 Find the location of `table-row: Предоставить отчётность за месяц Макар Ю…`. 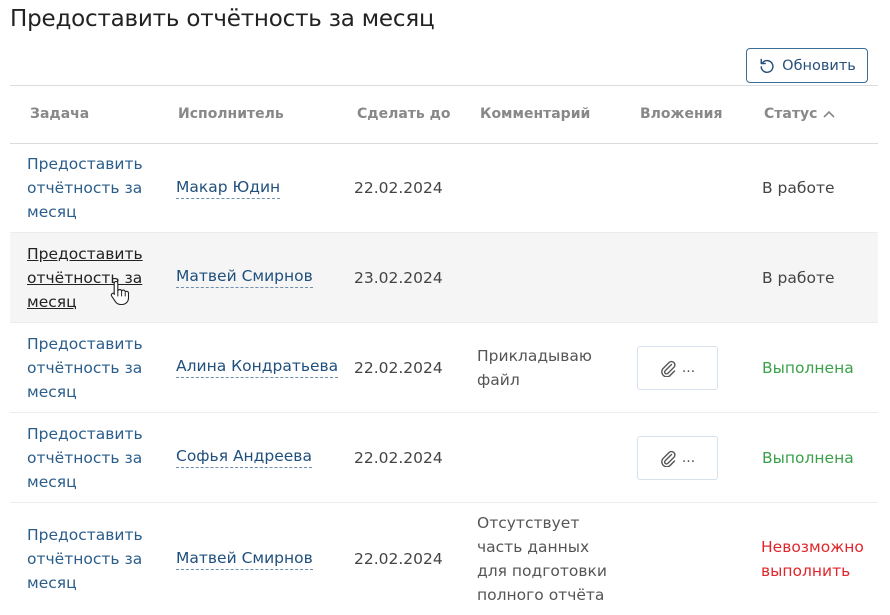

table-row: Предоставить отчётность за месяц Макар Ю… is located at coordinates (444, 188).